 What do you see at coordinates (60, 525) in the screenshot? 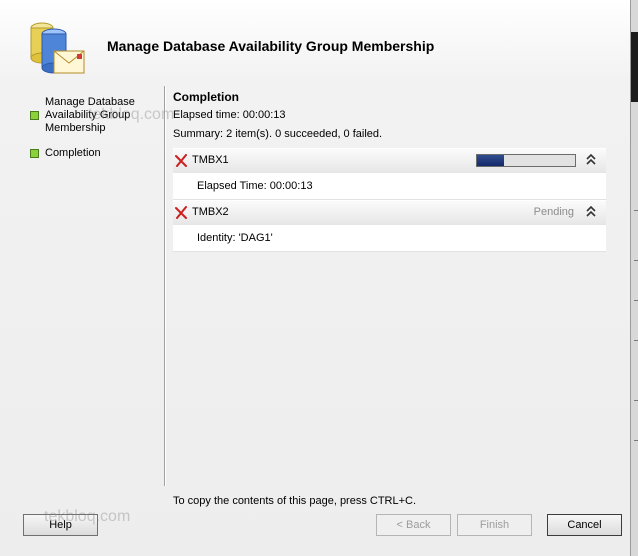
I see `help-button: Help` at bounding box center [60, 525].